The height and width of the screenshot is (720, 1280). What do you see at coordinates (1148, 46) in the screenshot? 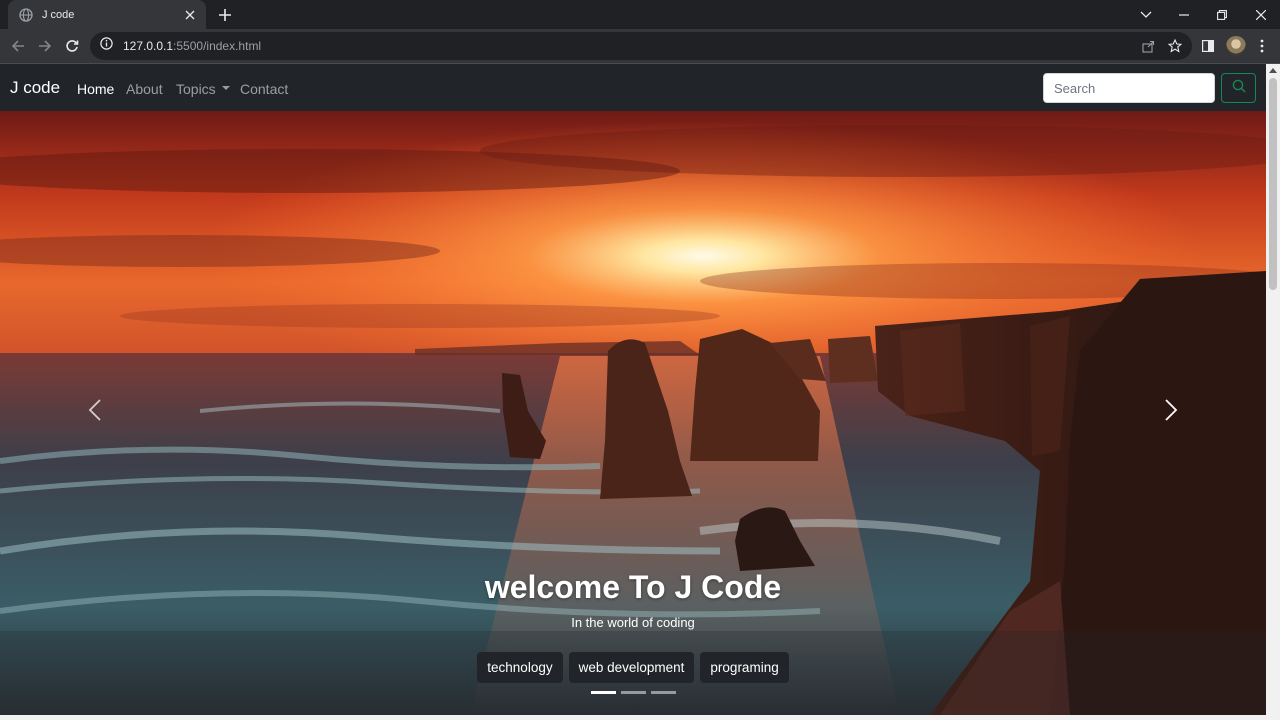
I see `share-icon` at bounding box center [1148, 46].